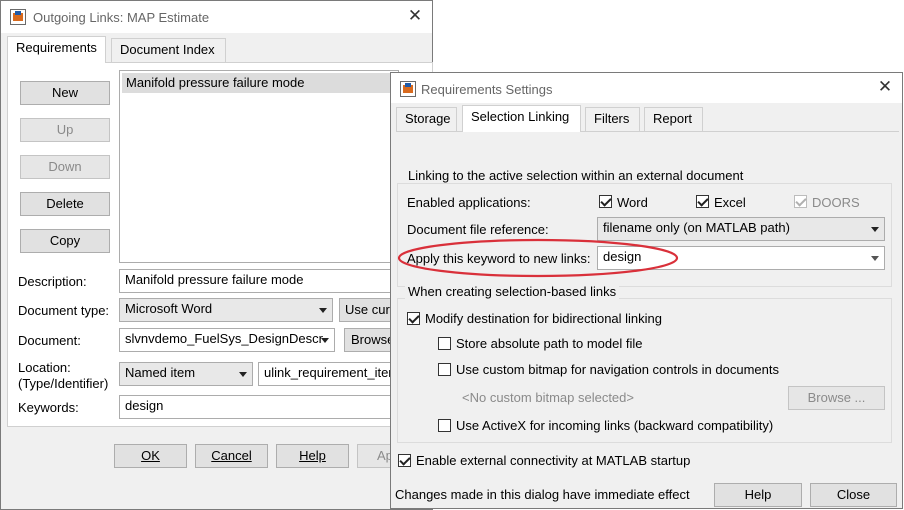  I want to click on doors-checkbox, so click(800, 201).